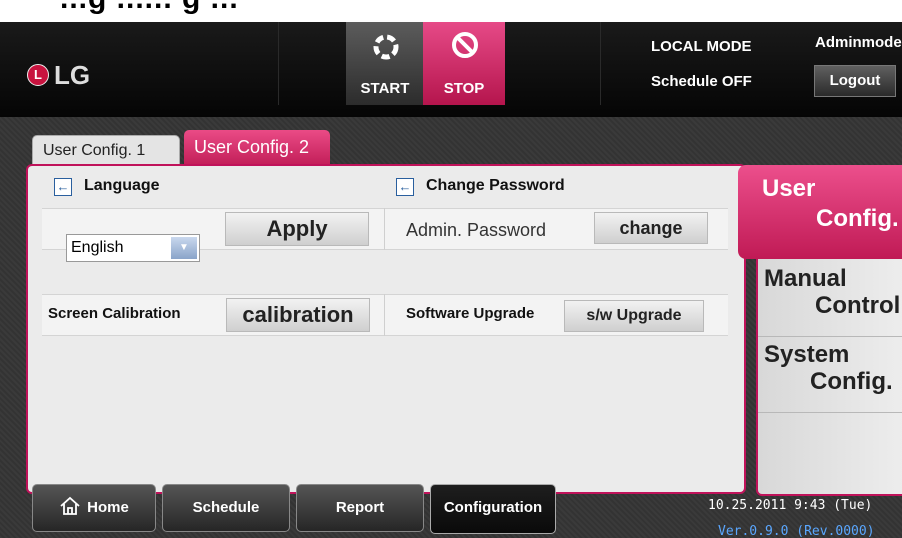 This screenshot has width=902, height=538. What do you see at coordinates (701, 81) in the screenshot?
I see `schedule-status-label: Schedule OFF` at bounding box center [701, 81].